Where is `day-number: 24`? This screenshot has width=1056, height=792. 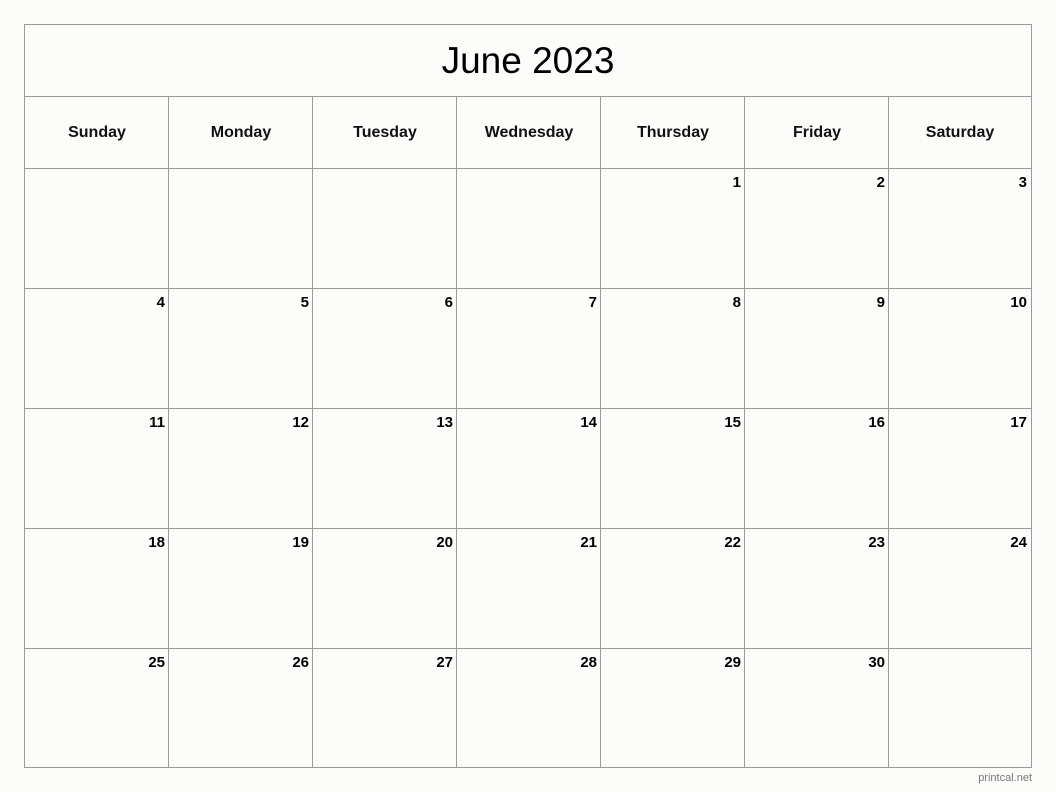
day-number: 24 is located at coordinates (1018, 542).